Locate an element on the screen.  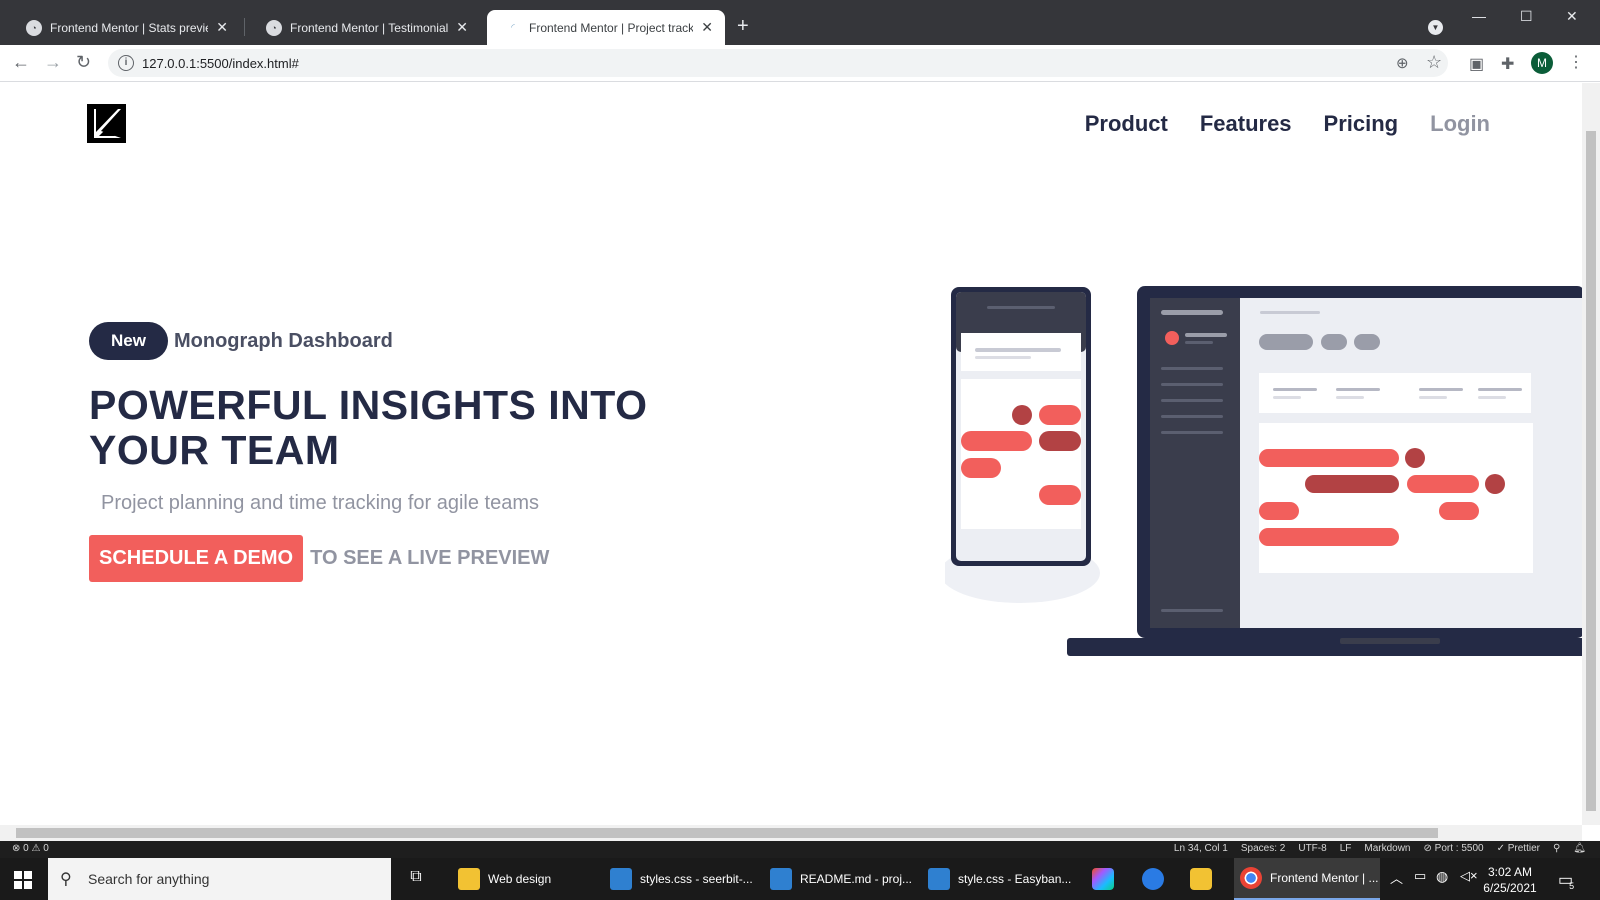
nav-pricing-link: Pricing is located at coordinates (1361, 124).